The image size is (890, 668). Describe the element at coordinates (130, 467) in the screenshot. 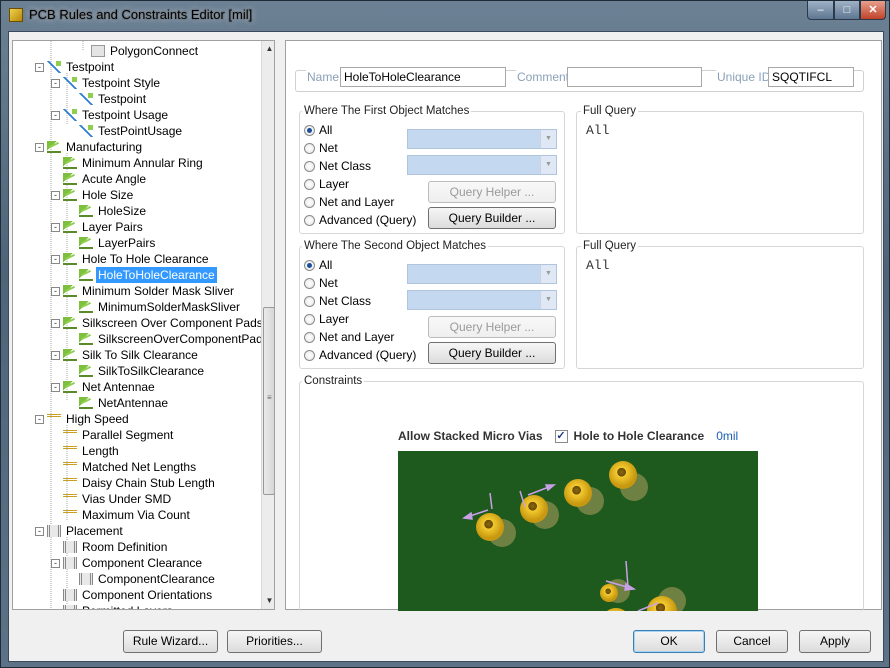

I see `tree-item: Matched Net Lengths` at that location.